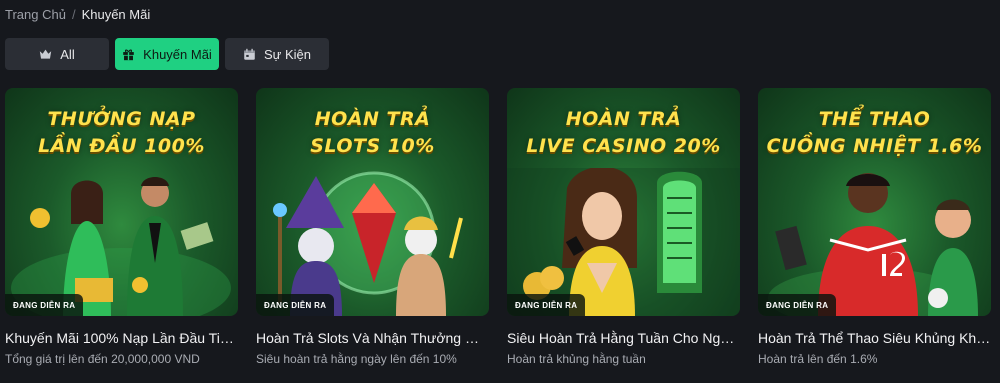 The width and height of the screenshot is (1000, 383). Describe the element at coordinates (46, 54) in the screenshot. I see `crown-icon` at that location.